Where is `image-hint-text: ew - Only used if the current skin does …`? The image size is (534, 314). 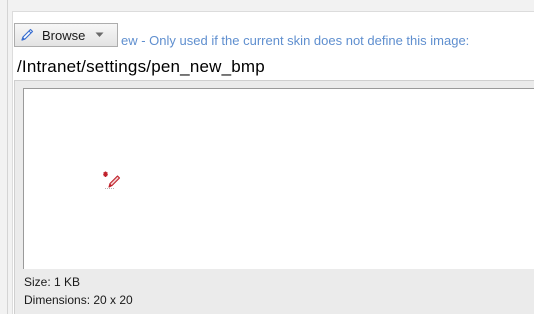 image-hint-text: ew - Only used if the current skin does … is located at coordinates (295, 40).